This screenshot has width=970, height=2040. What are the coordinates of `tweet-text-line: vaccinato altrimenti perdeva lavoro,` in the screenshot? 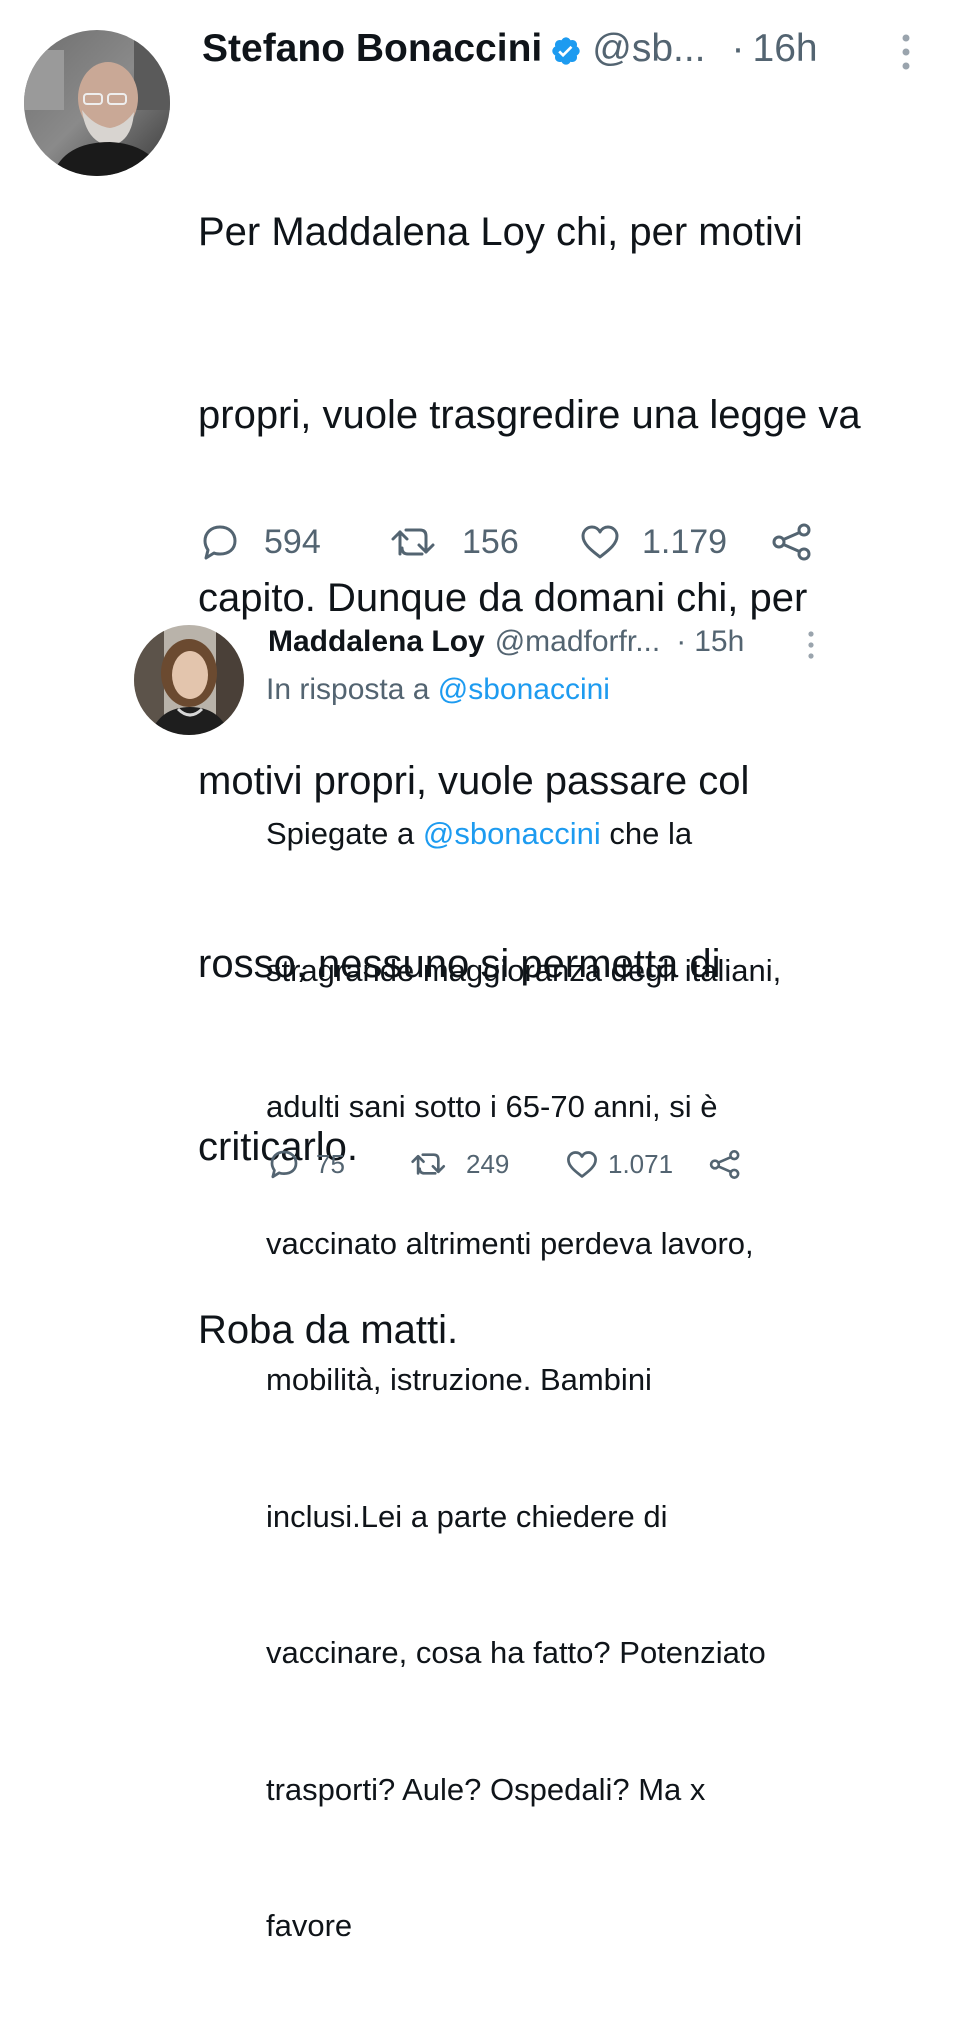 It's located at (510, 1243).